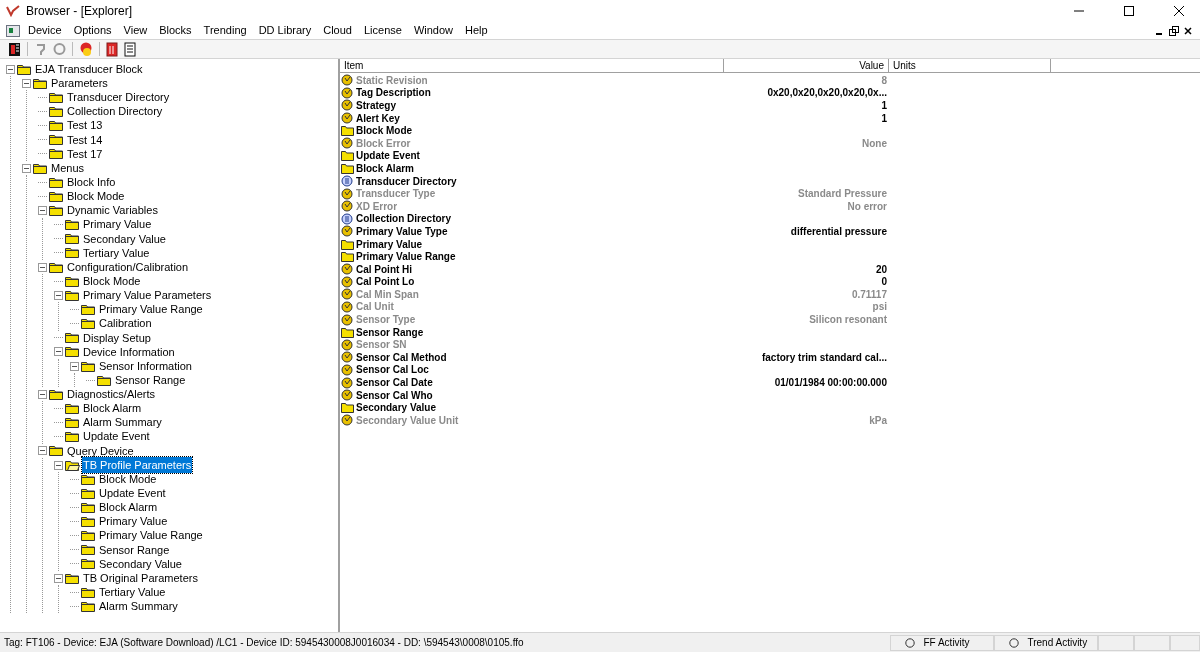 The image size is (1200, 652). Describe the element at coordinates (115, 111) in the screenshot. I see `tree-item: Collection Directory` at that location.